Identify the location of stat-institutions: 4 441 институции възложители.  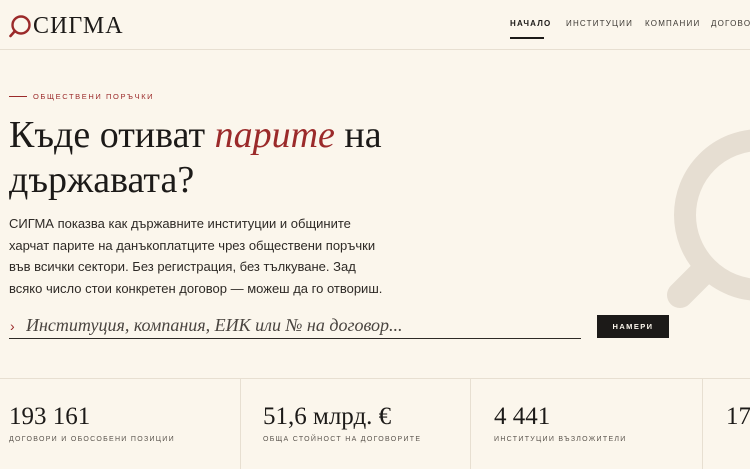
(593, 424).